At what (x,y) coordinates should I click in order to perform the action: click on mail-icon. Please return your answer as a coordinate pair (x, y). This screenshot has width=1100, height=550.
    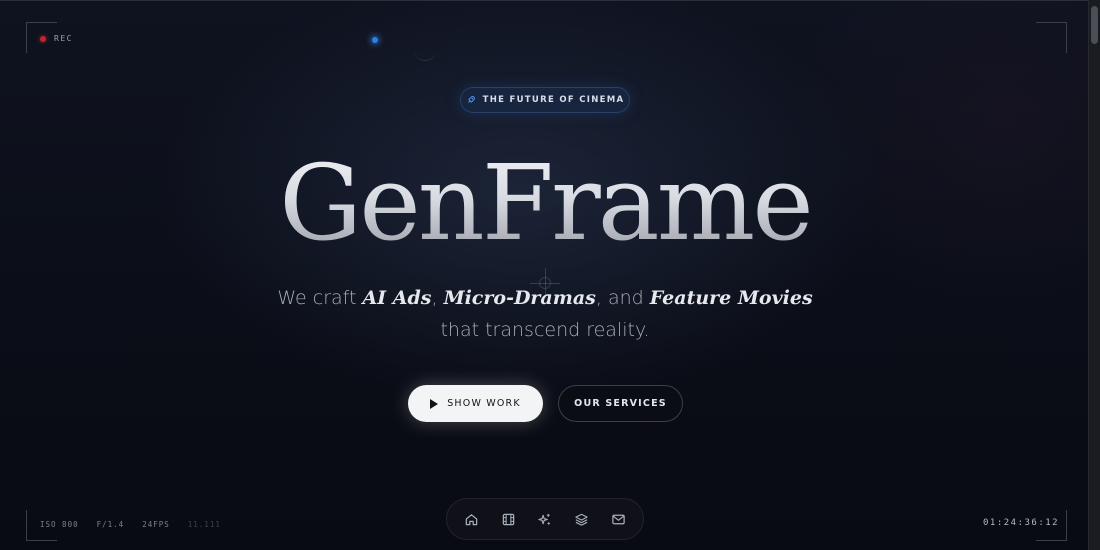
    Looking at the image, I should click on (618, 519).